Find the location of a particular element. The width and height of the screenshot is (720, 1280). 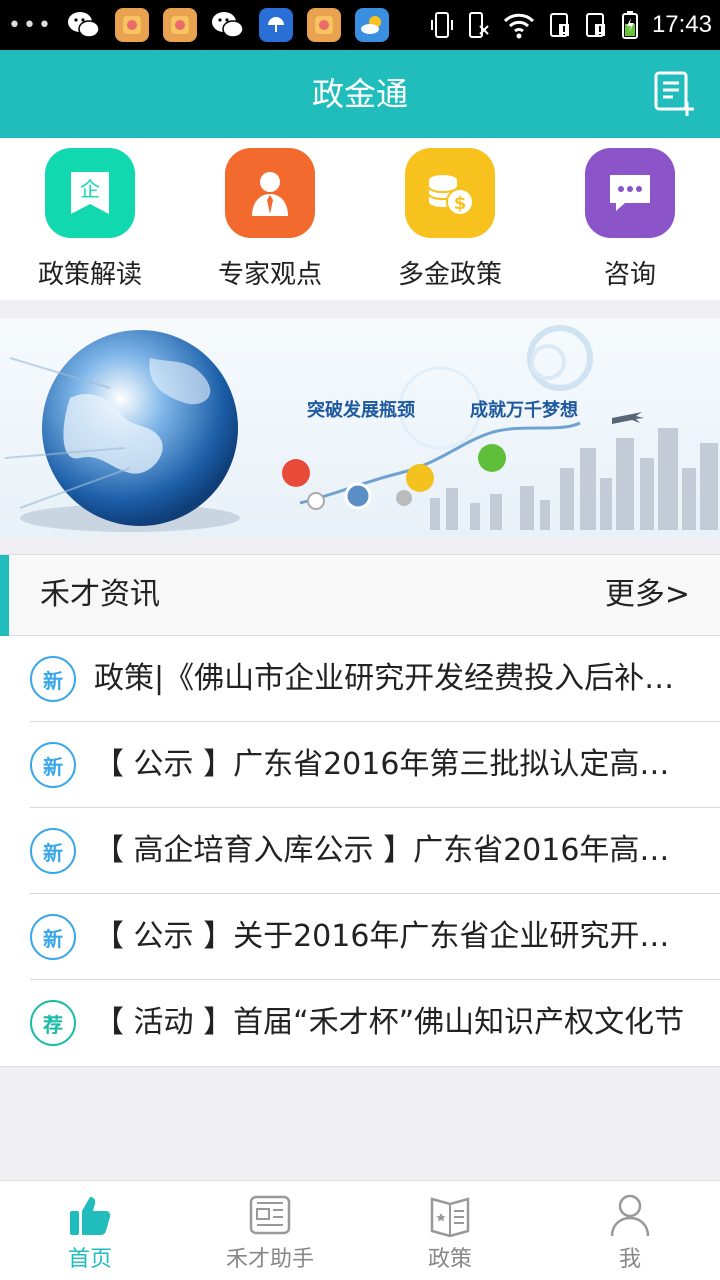

quick-menu-policy-reading: 企 政策解读 is located at coordinates (90, 219).